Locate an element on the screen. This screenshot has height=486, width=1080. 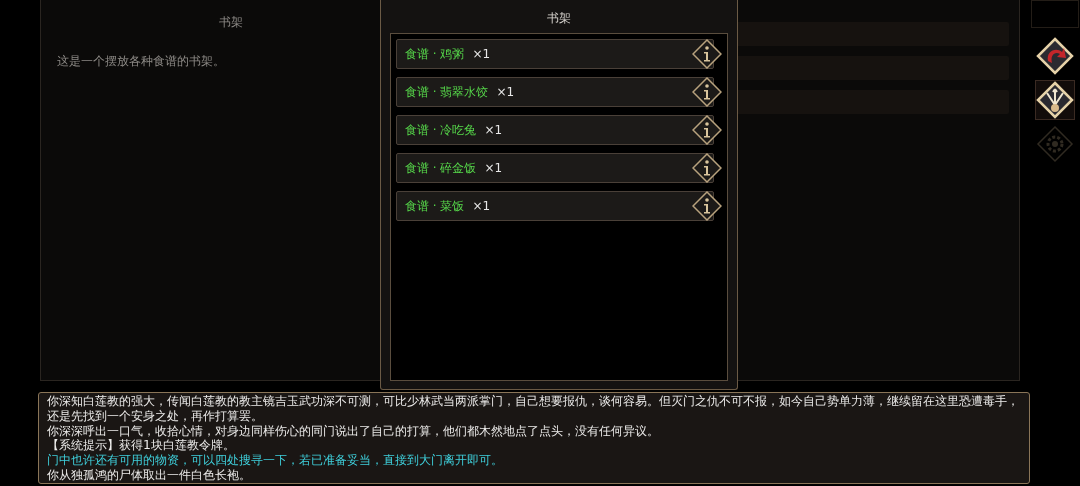
log-line: 你从独孤鸿的尸体取出一件白色长袍。 is located at coordinates (149, 475).